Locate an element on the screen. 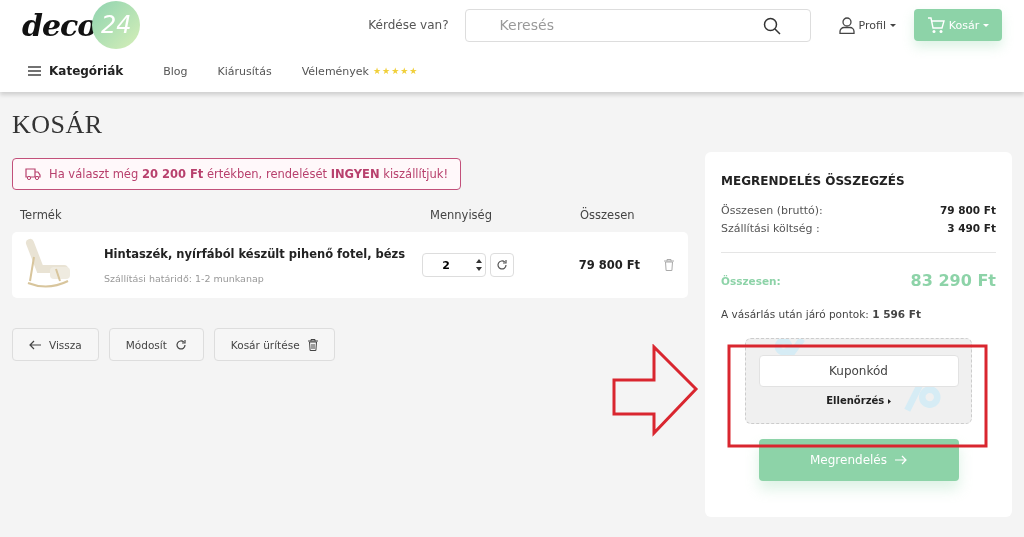 Image resolution: width=1024 pixels, height=537 pixels. search-field: Keresés is located at coordinates (637, 25).